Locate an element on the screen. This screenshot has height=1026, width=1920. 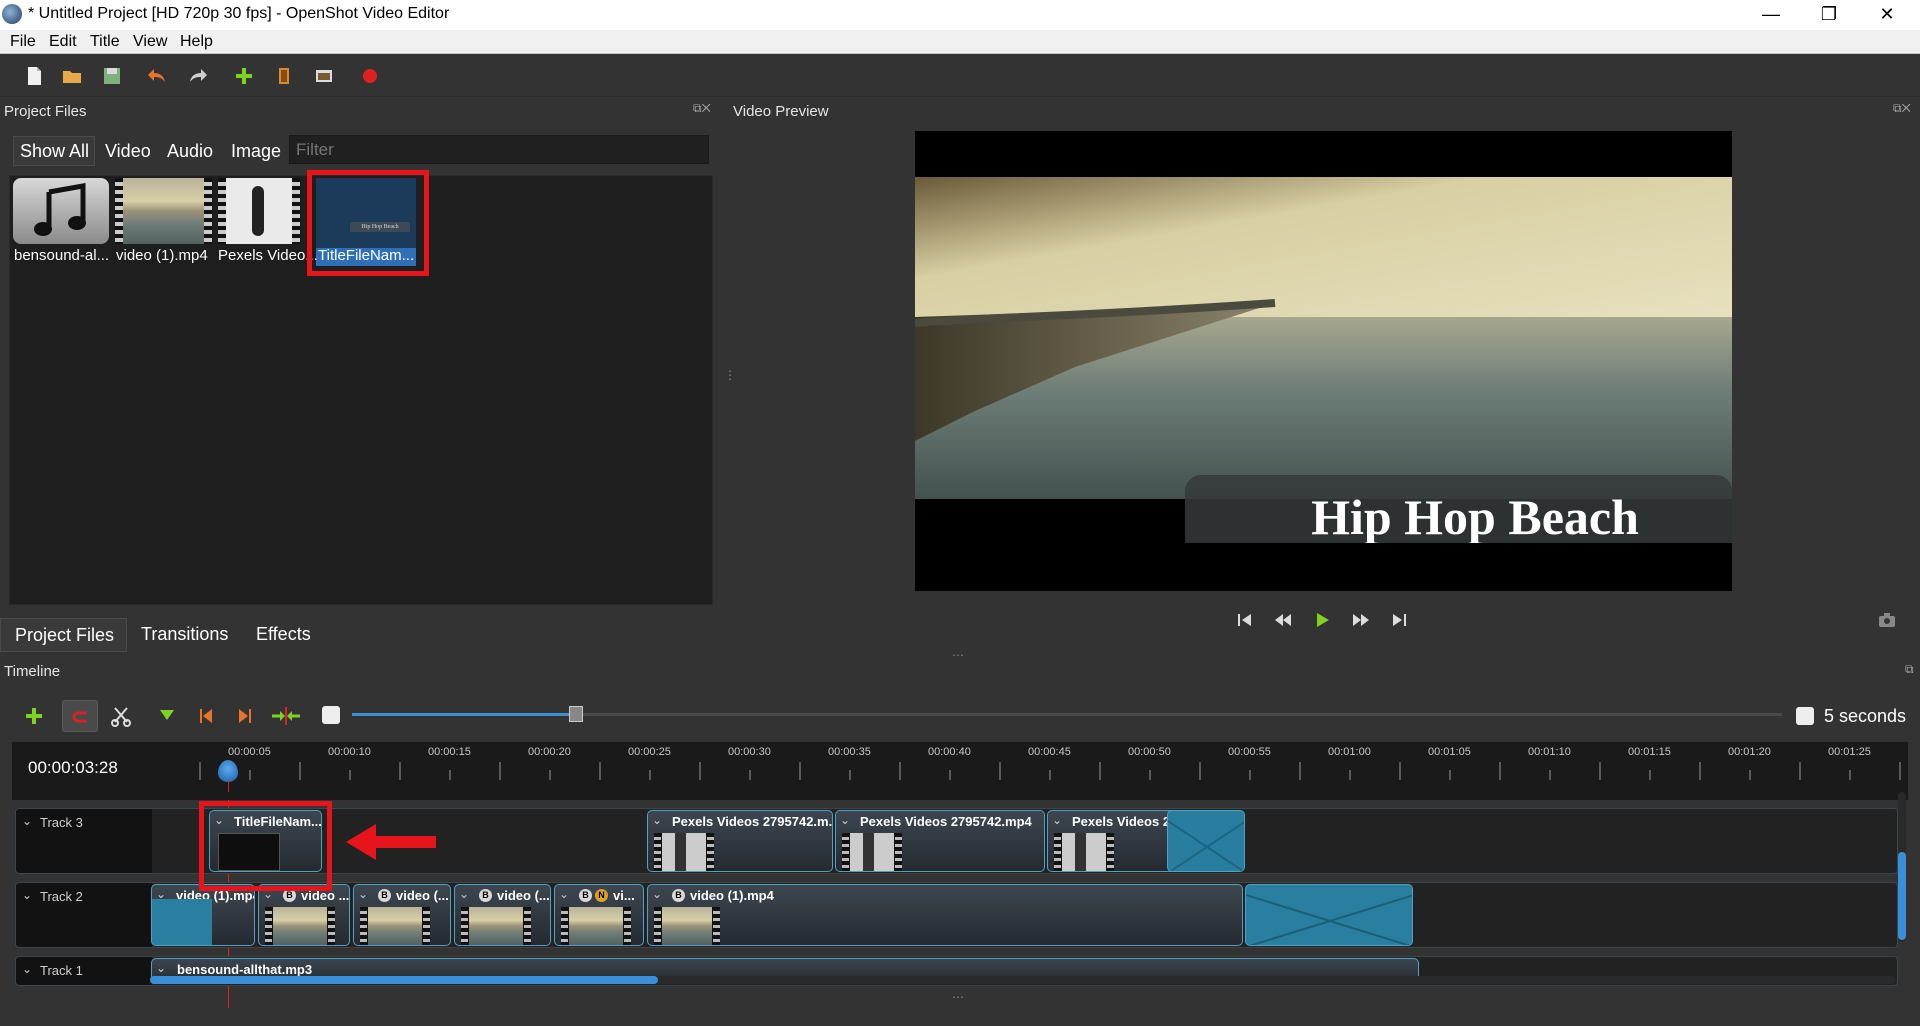
timeline-vertical-scrollbar is located at coordinates (1902, 867).